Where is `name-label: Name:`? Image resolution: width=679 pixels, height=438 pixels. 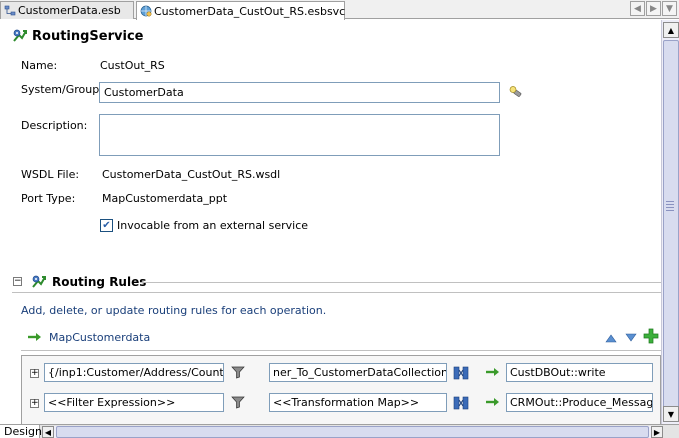
name-label: Name: is located at coordinates (39, 65).